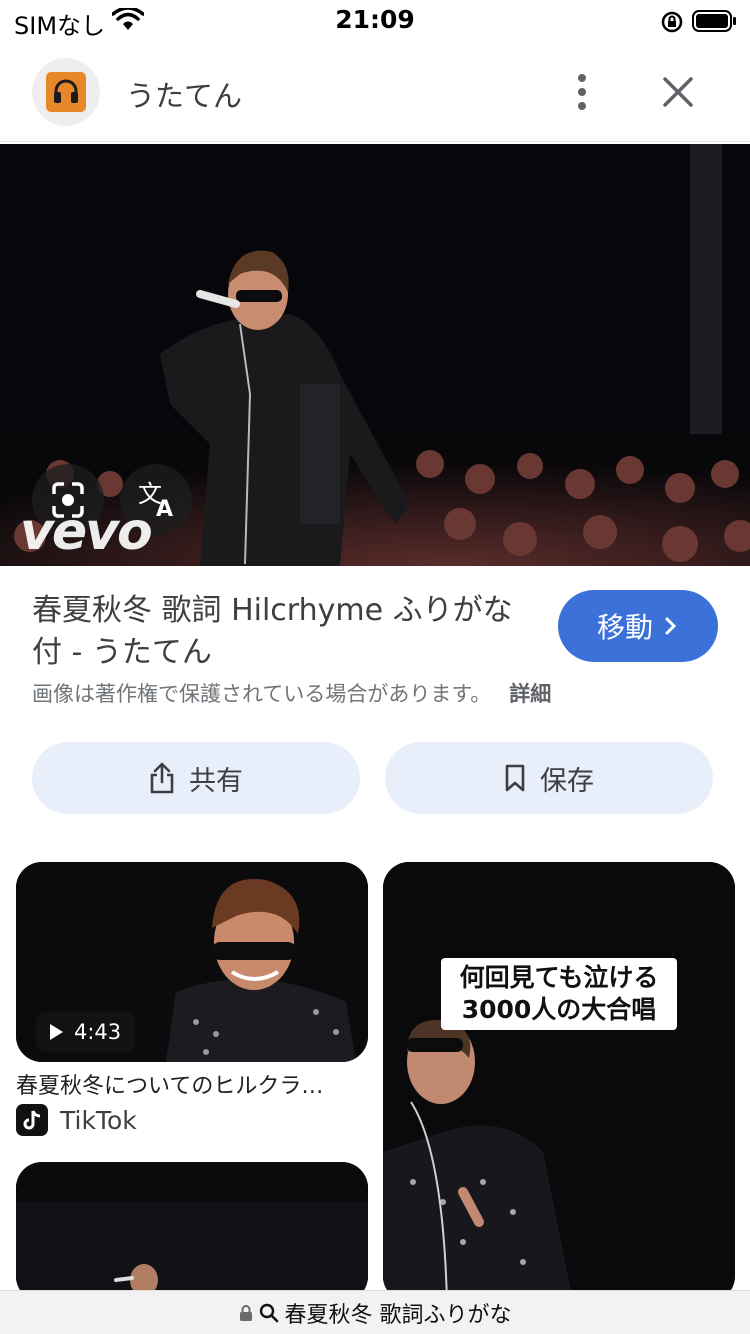  Describe the element at coordinates (268, 1312) in the screenshot. I see `search-icon` at that location.